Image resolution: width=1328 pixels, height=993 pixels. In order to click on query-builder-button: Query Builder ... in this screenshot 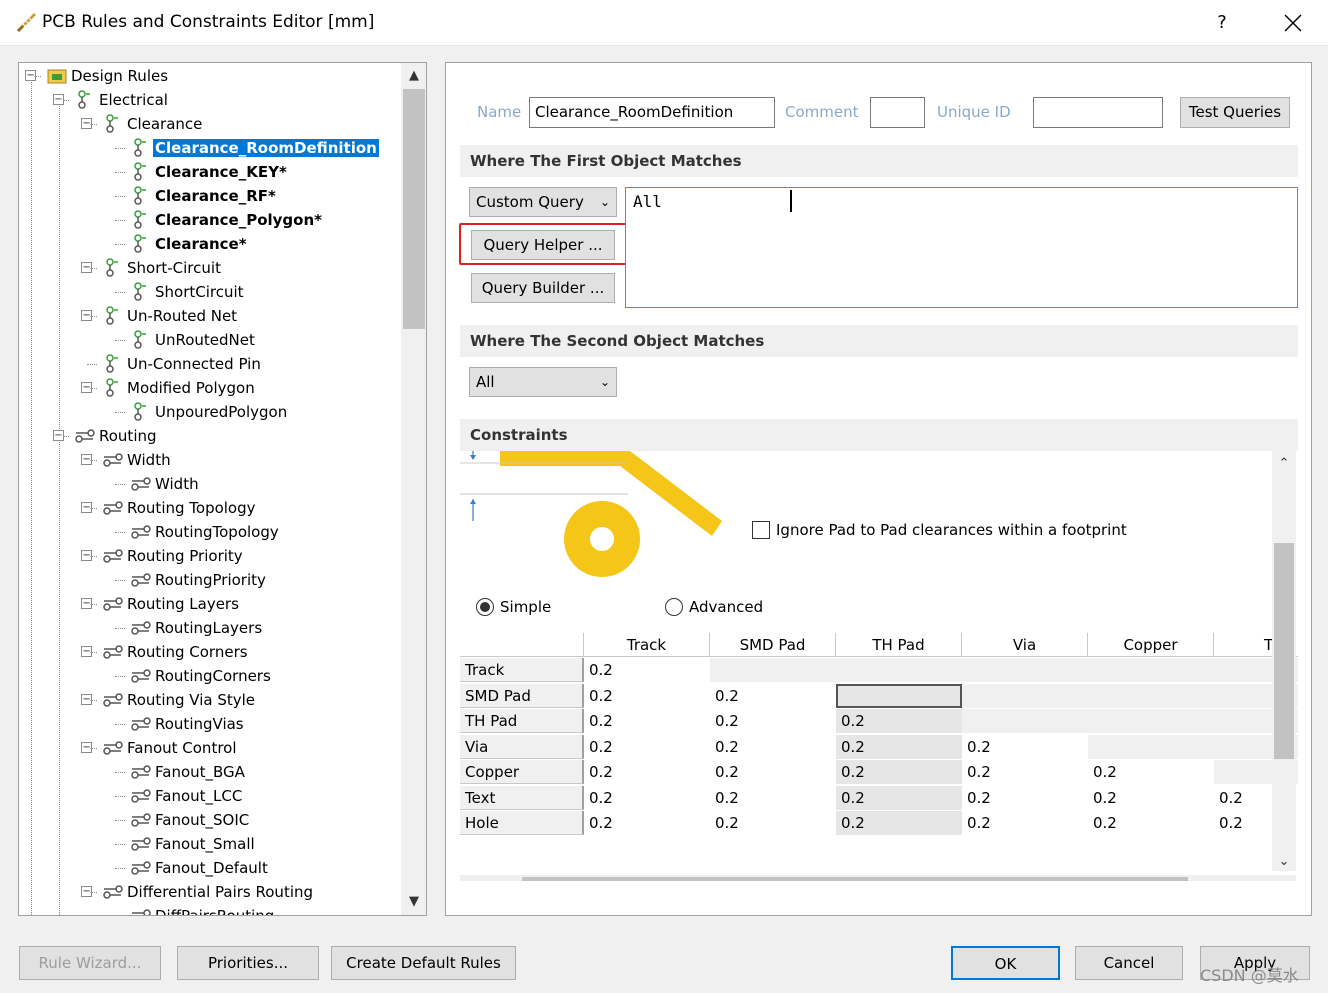, I will do `click(543, 288)`.